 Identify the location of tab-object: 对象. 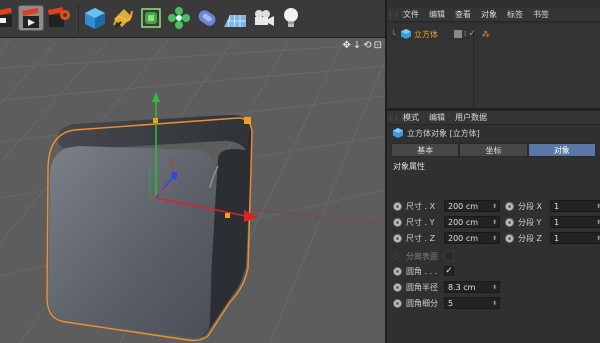
(561, 150).